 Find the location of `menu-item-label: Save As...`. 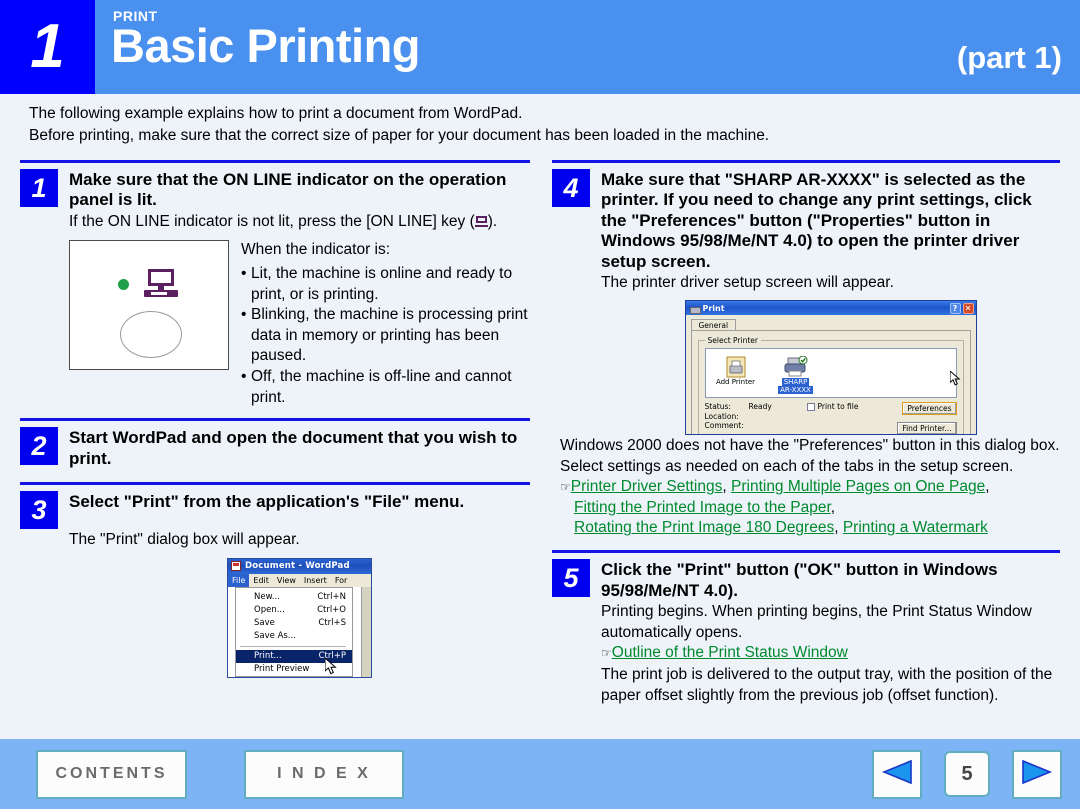

menu-item-label: Save As... is located at coordinates (275, 636).